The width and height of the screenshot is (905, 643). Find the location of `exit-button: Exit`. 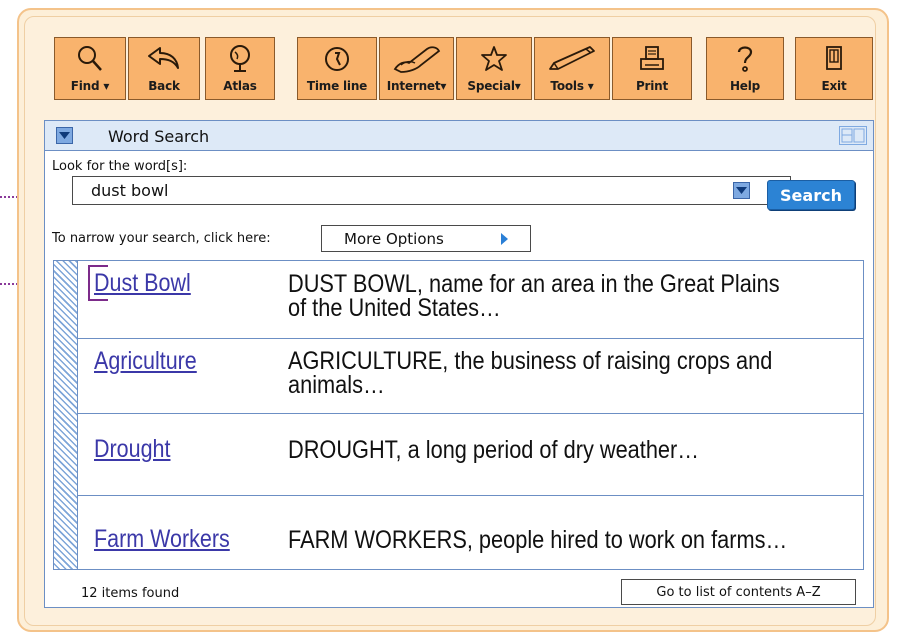

exit-button: Exit is located at coordinates (834, 68).